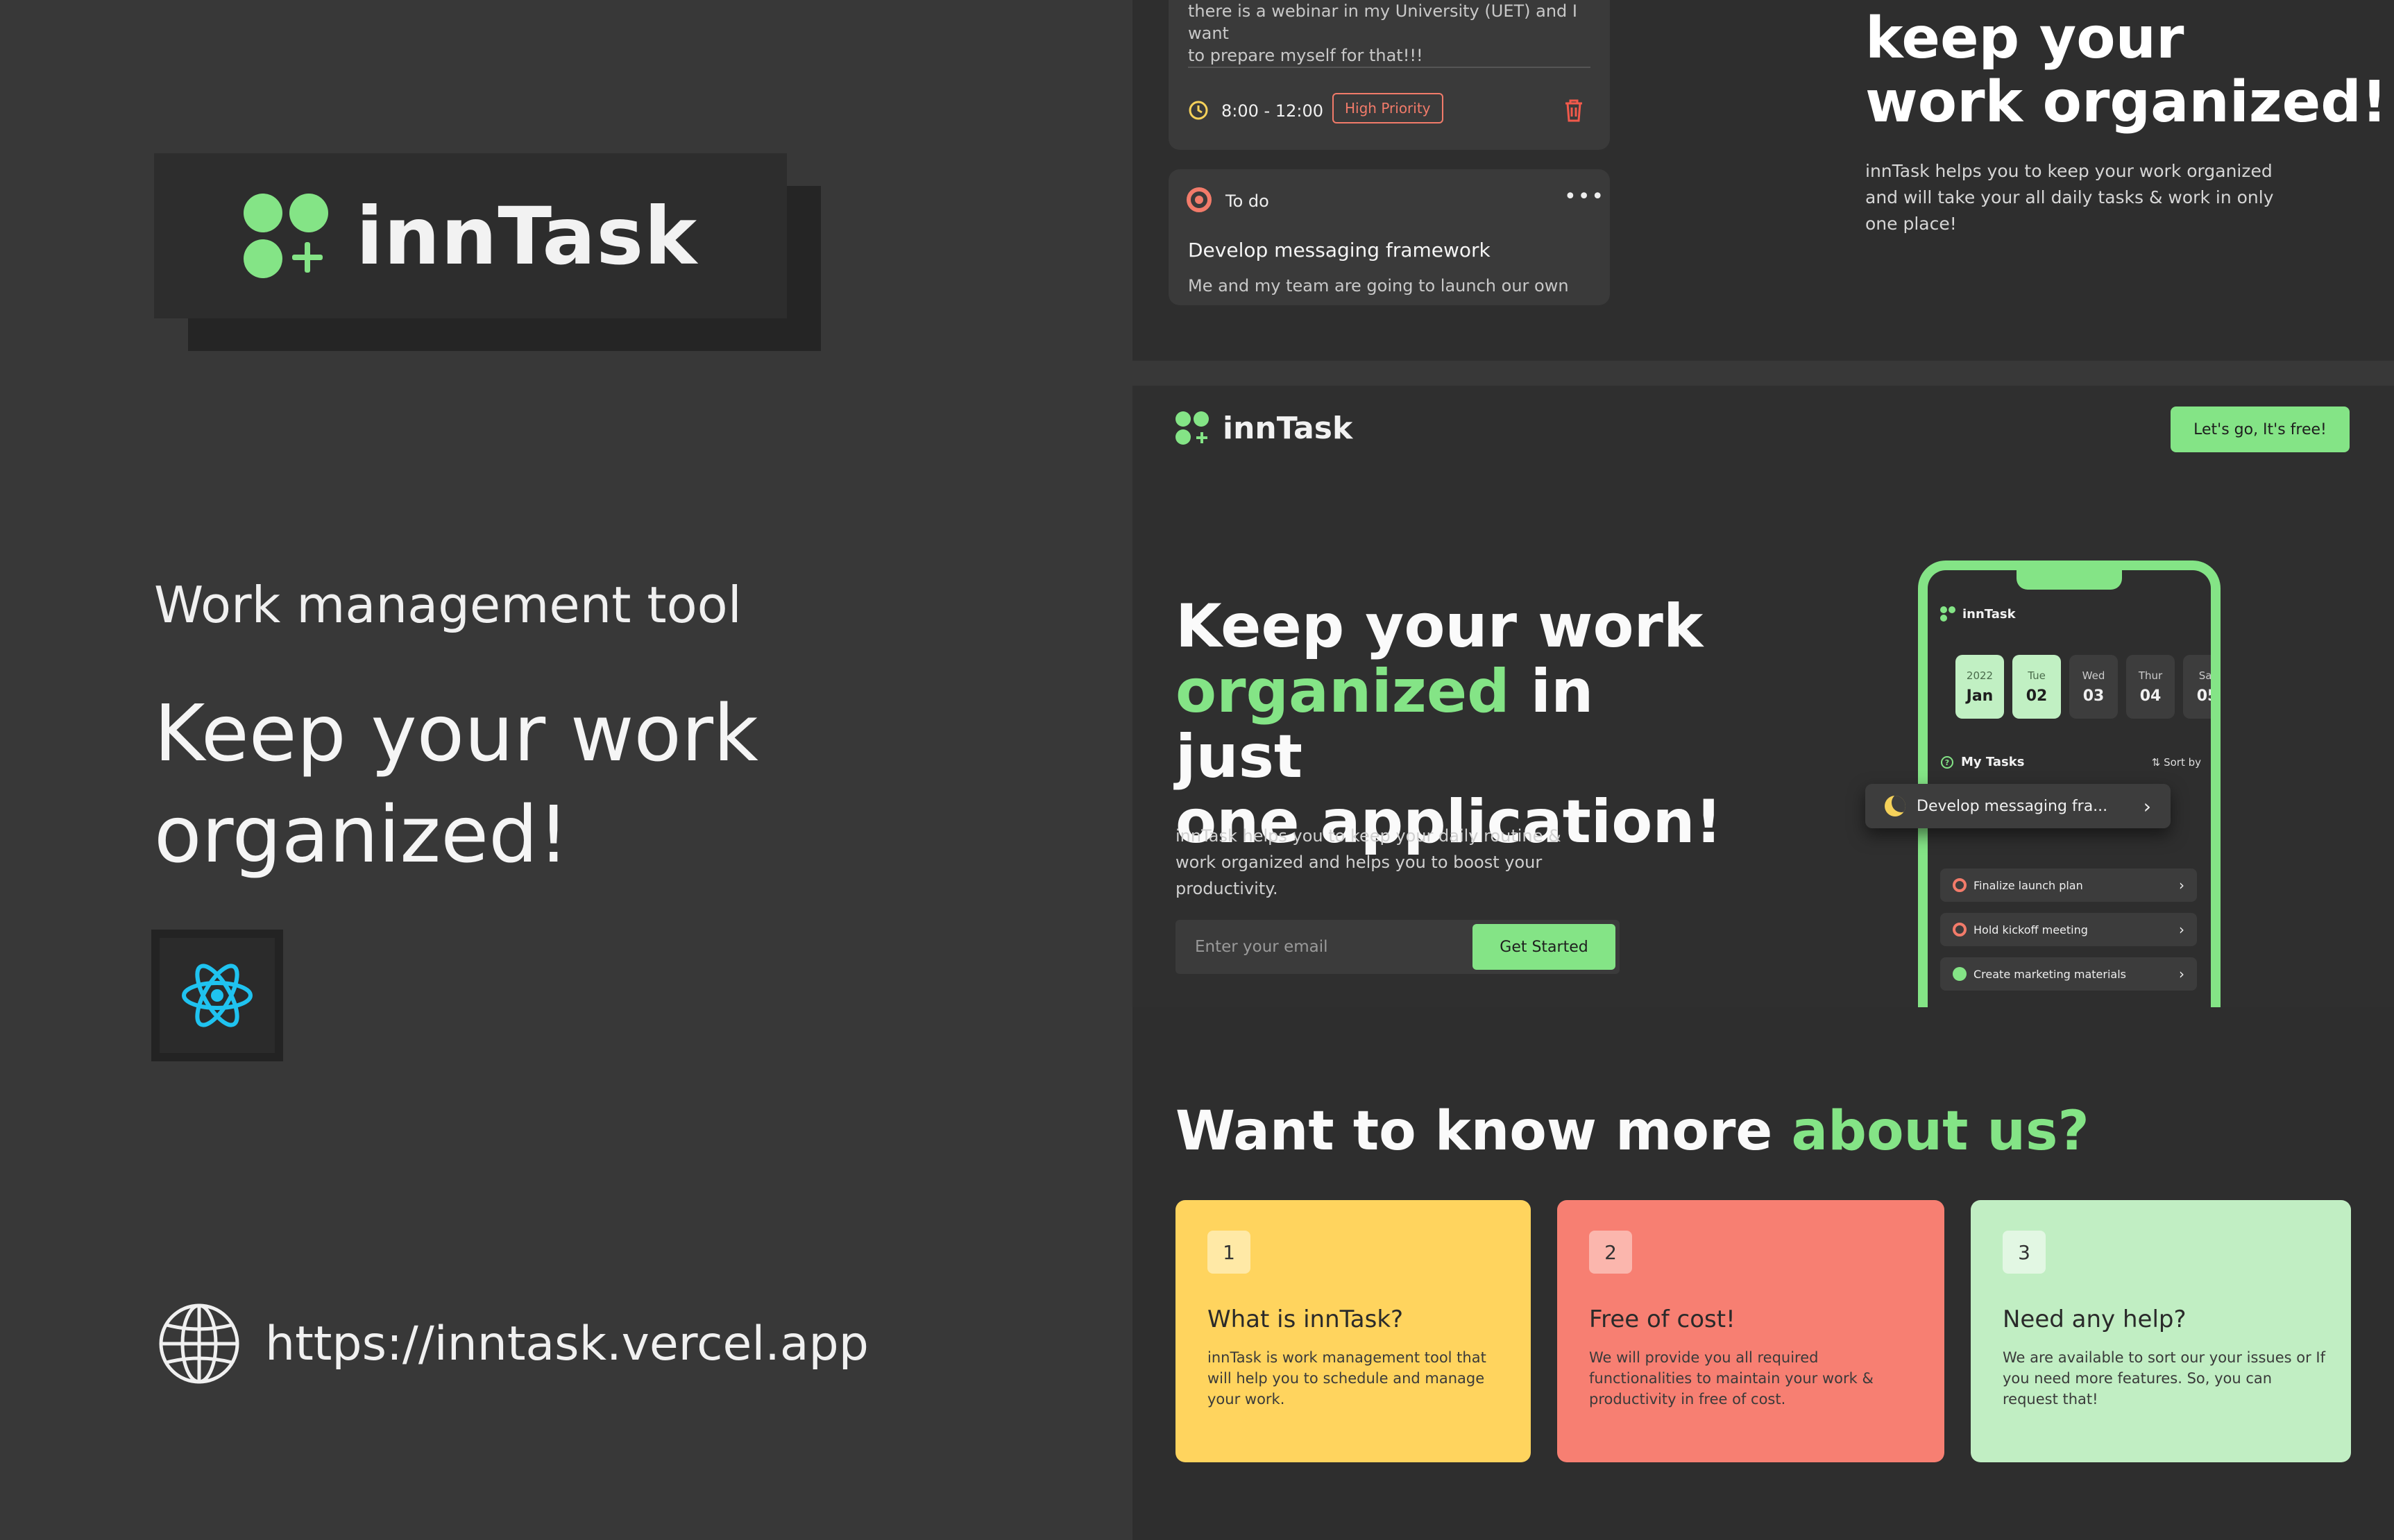 Image resolution: width=2394 pixels, height=1540 pixels. I want to click on globe-icon, so click(199, 1343).